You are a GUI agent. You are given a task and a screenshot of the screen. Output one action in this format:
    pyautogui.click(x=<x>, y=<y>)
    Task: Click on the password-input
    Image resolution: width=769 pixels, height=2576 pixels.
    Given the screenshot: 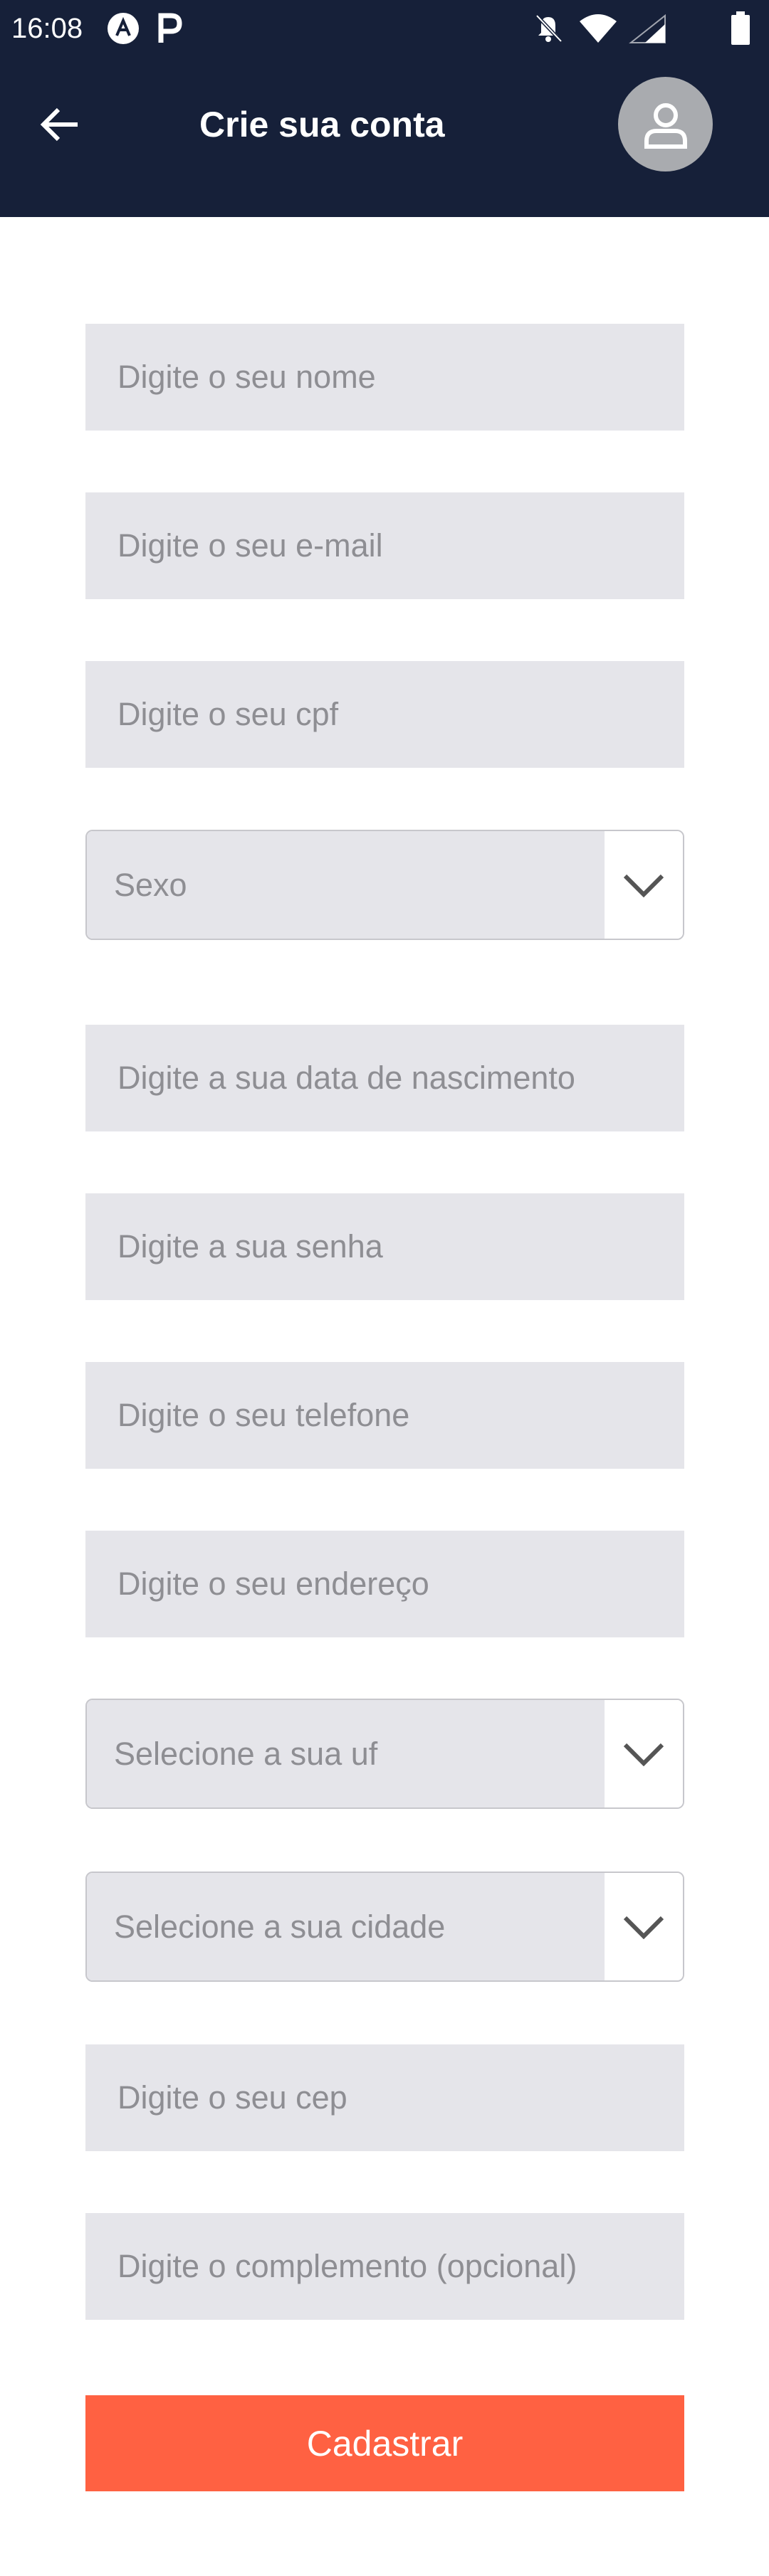 What is the action you would take?
    pyautogui.click(x=400, y=1246)
    